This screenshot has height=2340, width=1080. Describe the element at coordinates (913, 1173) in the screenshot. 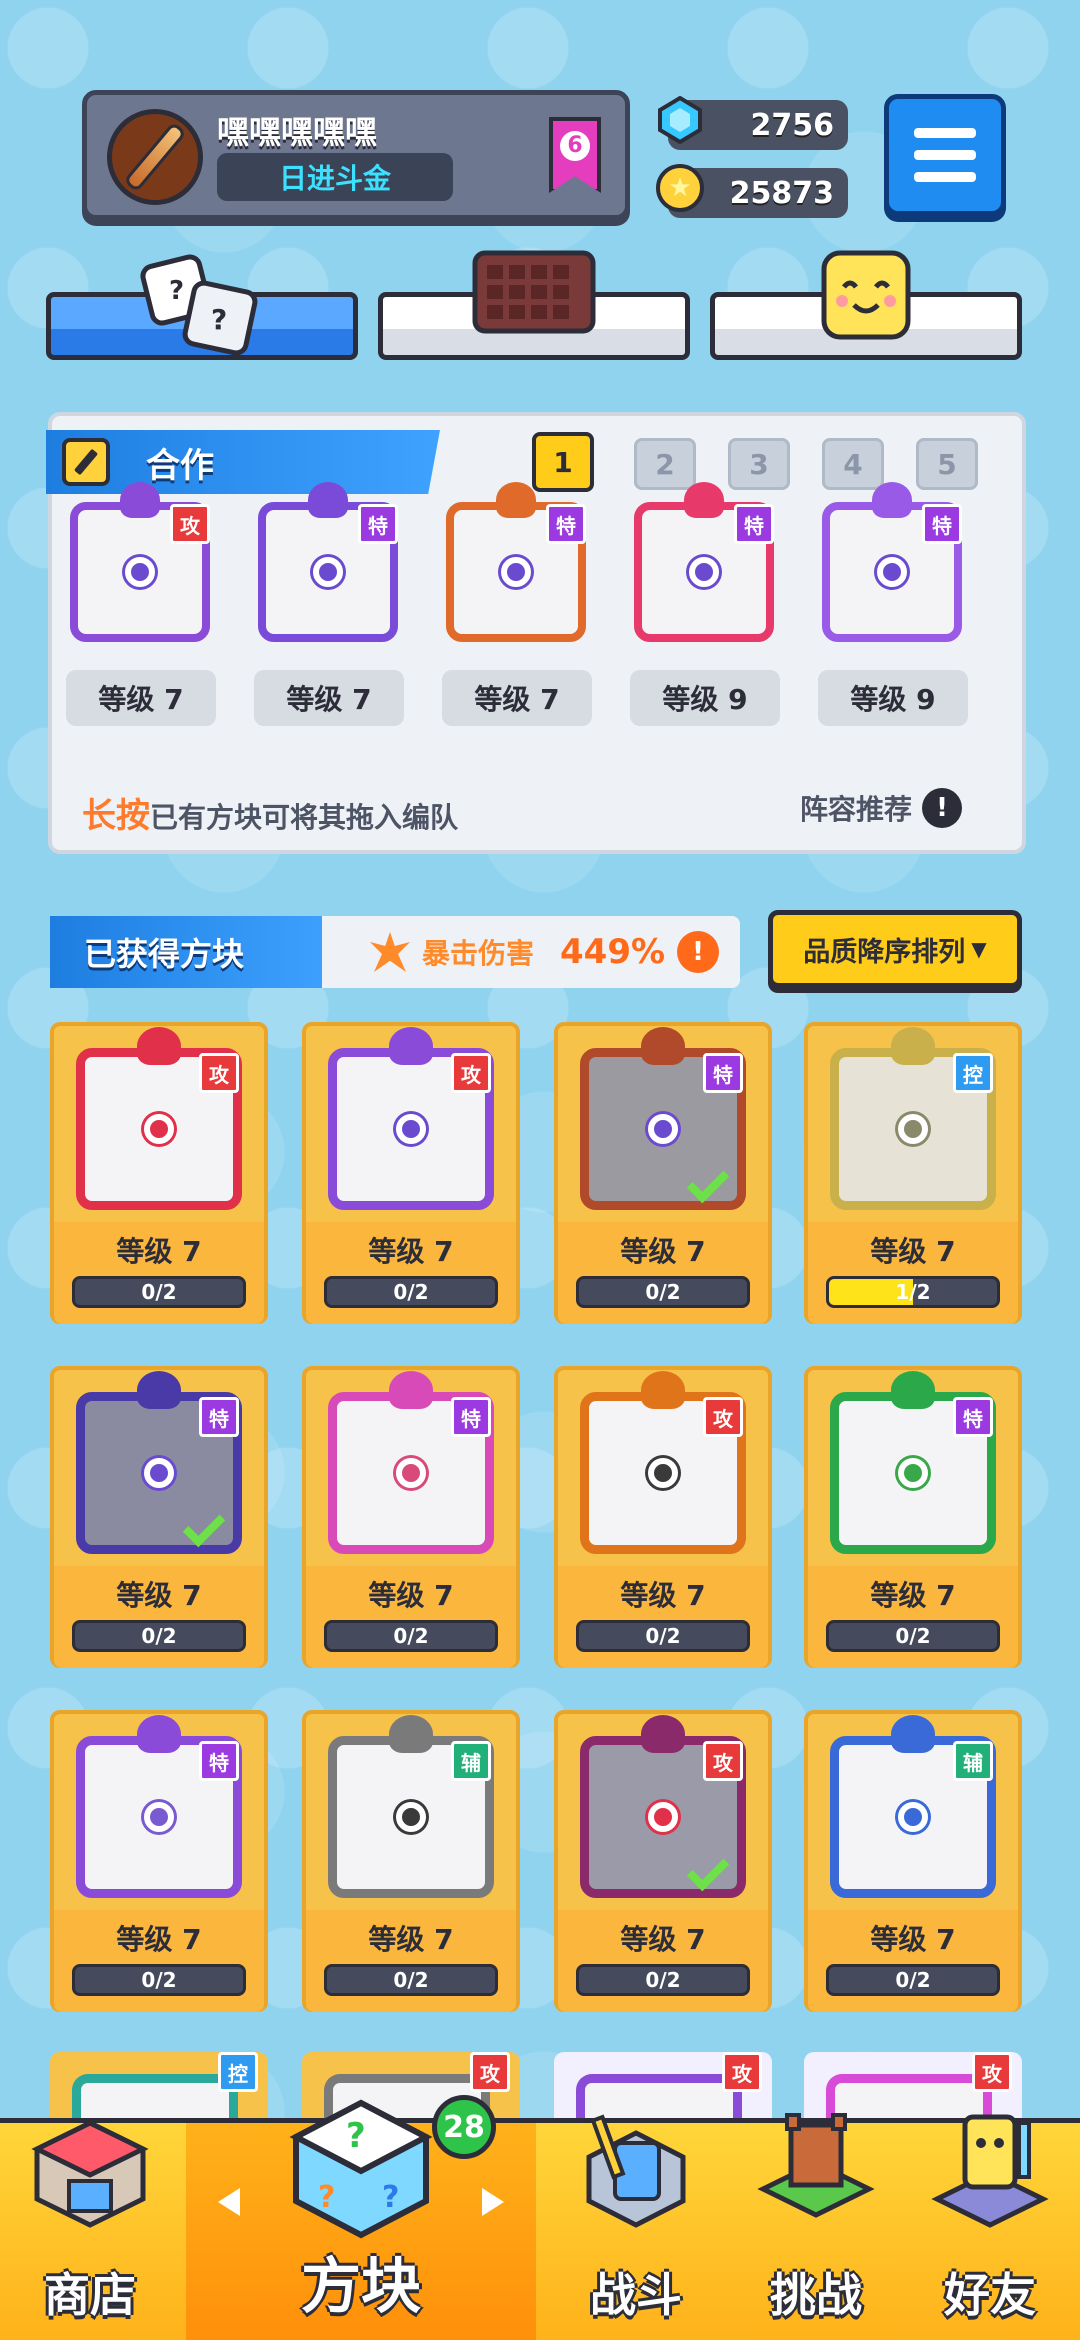

I see `block-card: 控等级 7 1/2` at that location.